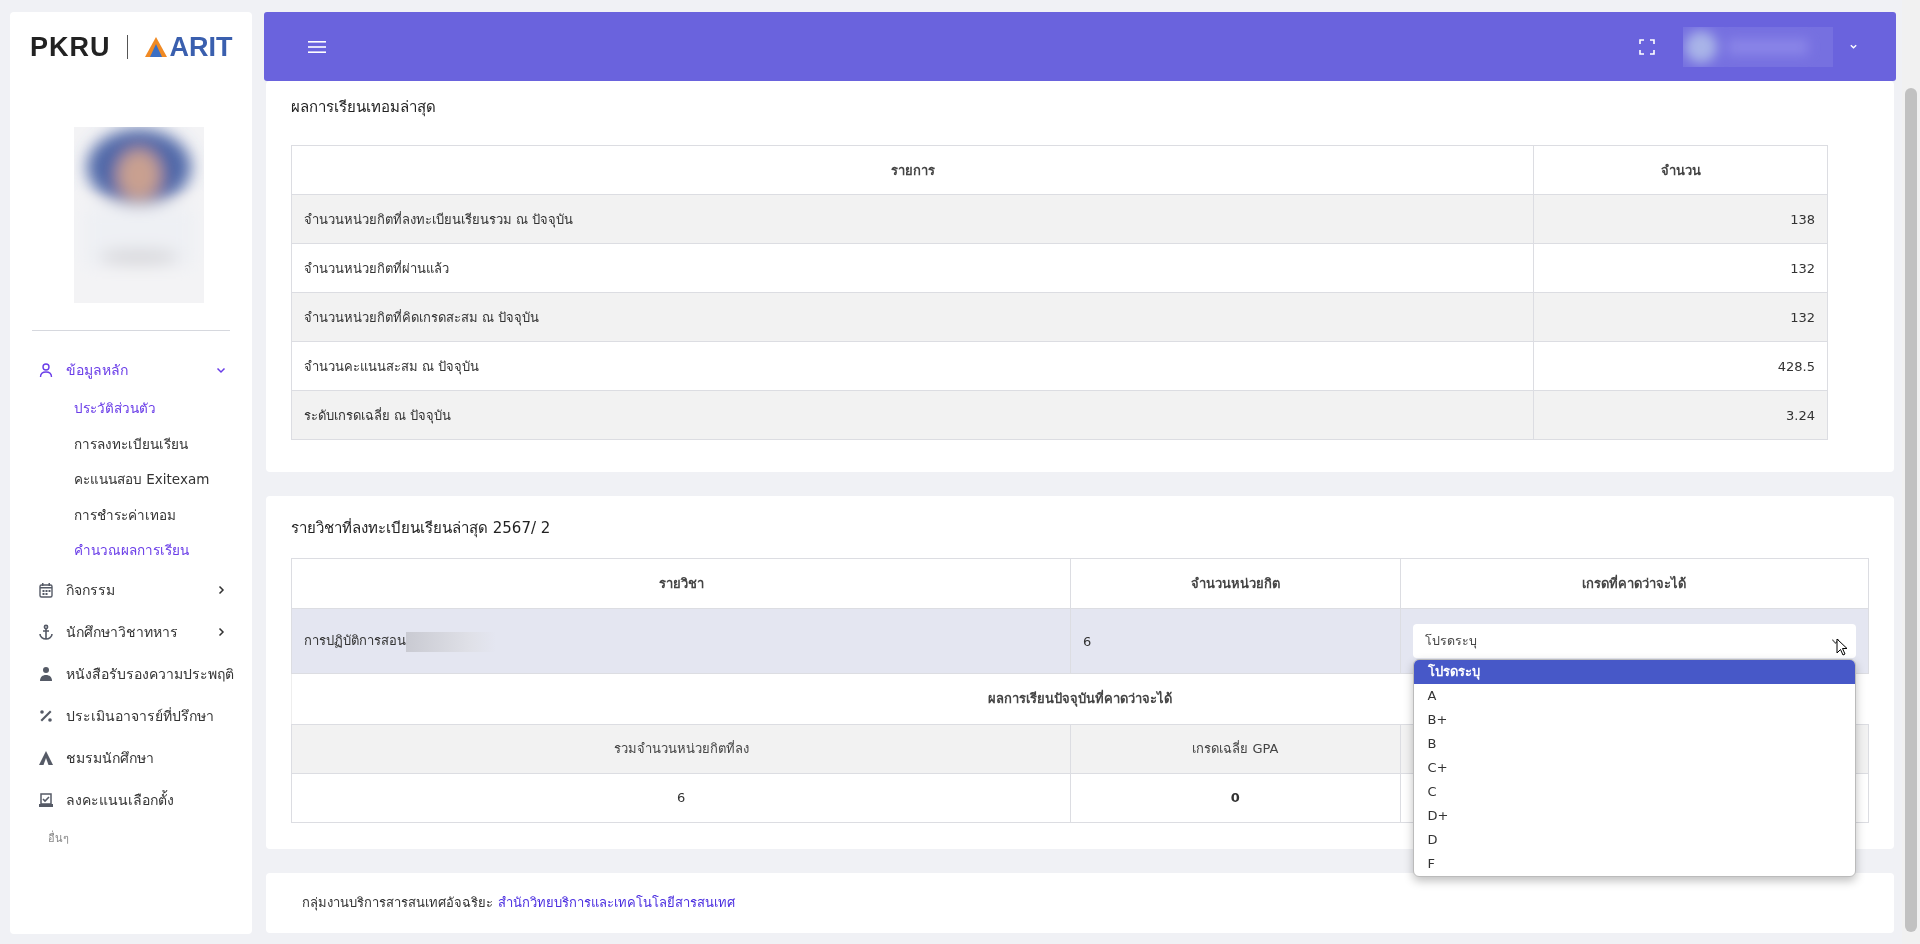 The image size is (1920, 944). I want to click on ballot-box-icon, so click(46, 799).